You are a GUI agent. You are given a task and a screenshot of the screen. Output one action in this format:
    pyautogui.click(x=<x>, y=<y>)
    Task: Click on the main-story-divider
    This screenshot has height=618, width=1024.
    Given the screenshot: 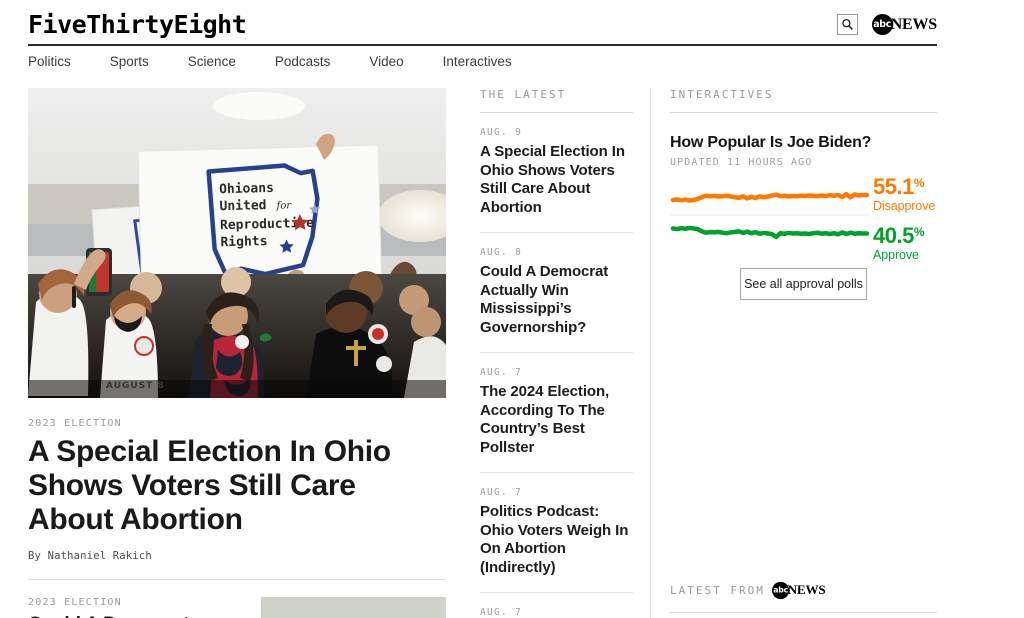 What is the action you would take?
    pyautogui.click(x=237, y=579)
    